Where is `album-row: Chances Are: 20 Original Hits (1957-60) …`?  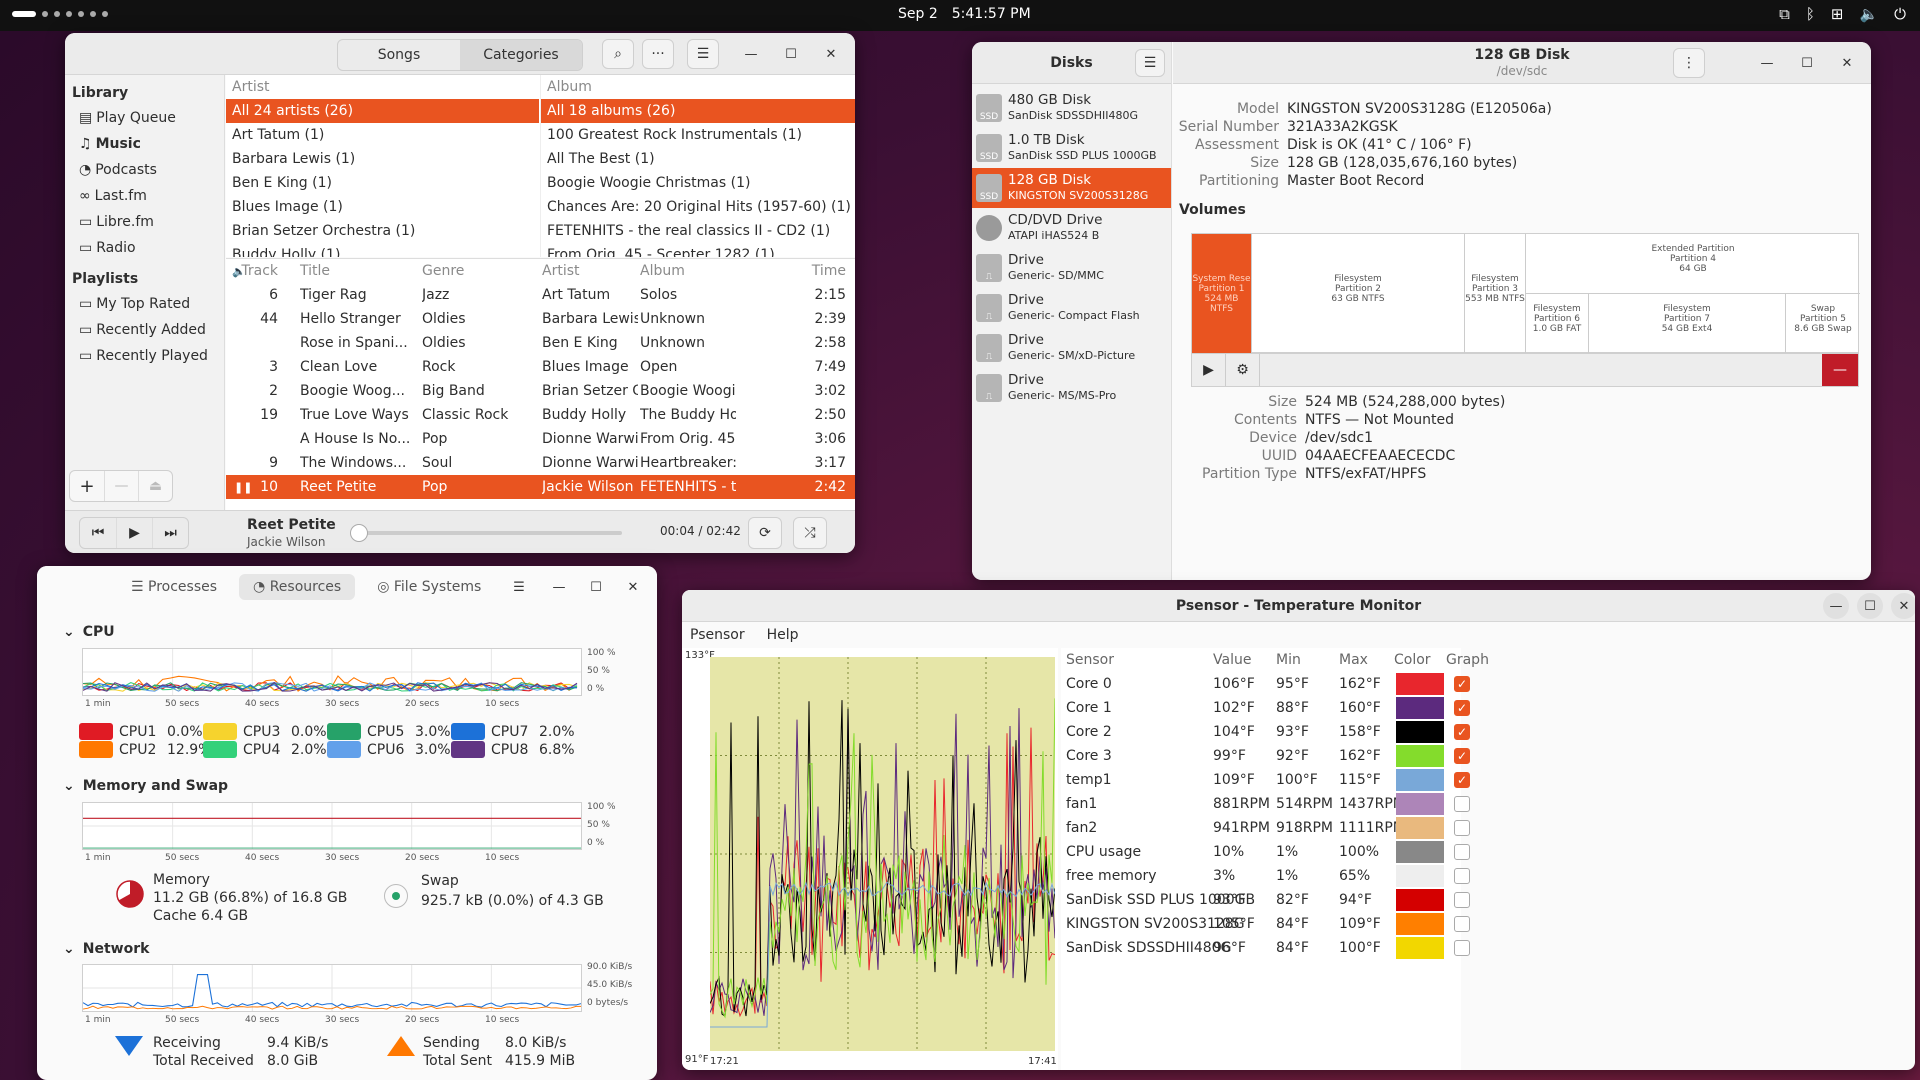
album-row: Chances Are: 20 Original Hits (1957-60) … is located at coordinates (698, 207).